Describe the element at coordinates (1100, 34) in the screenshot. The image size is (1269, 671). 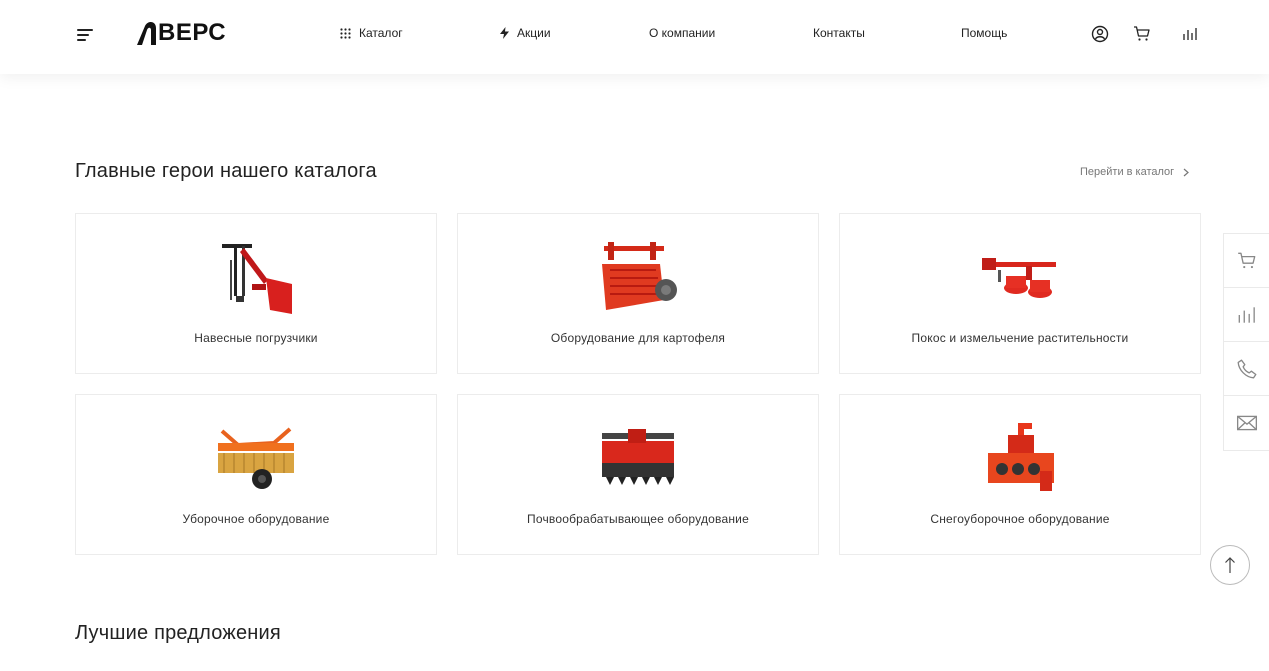
I see `user-icon` at that location.